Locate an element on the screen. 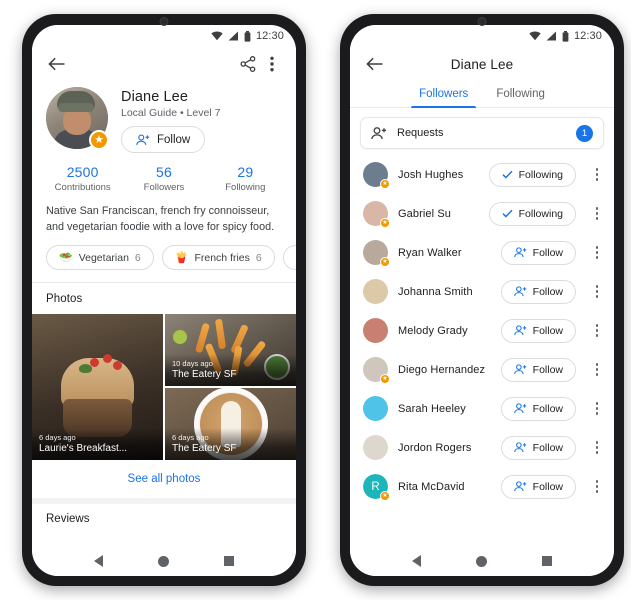 This screenshot has height=600, width=631. followers-tabs: Followers Following is located at coordinates (482, 94).